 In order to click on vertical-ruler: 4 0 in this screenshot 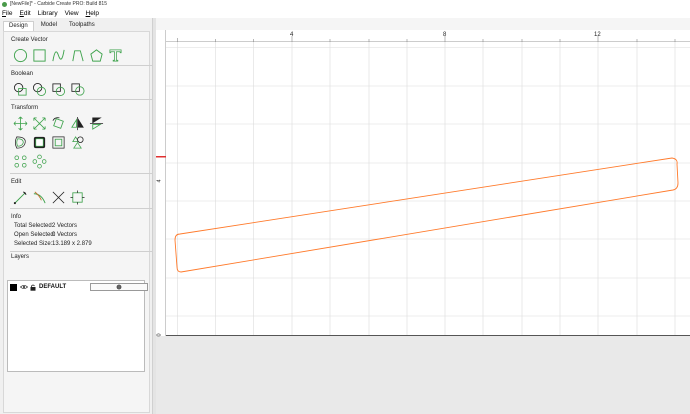, I will do `click(161, 183)`.